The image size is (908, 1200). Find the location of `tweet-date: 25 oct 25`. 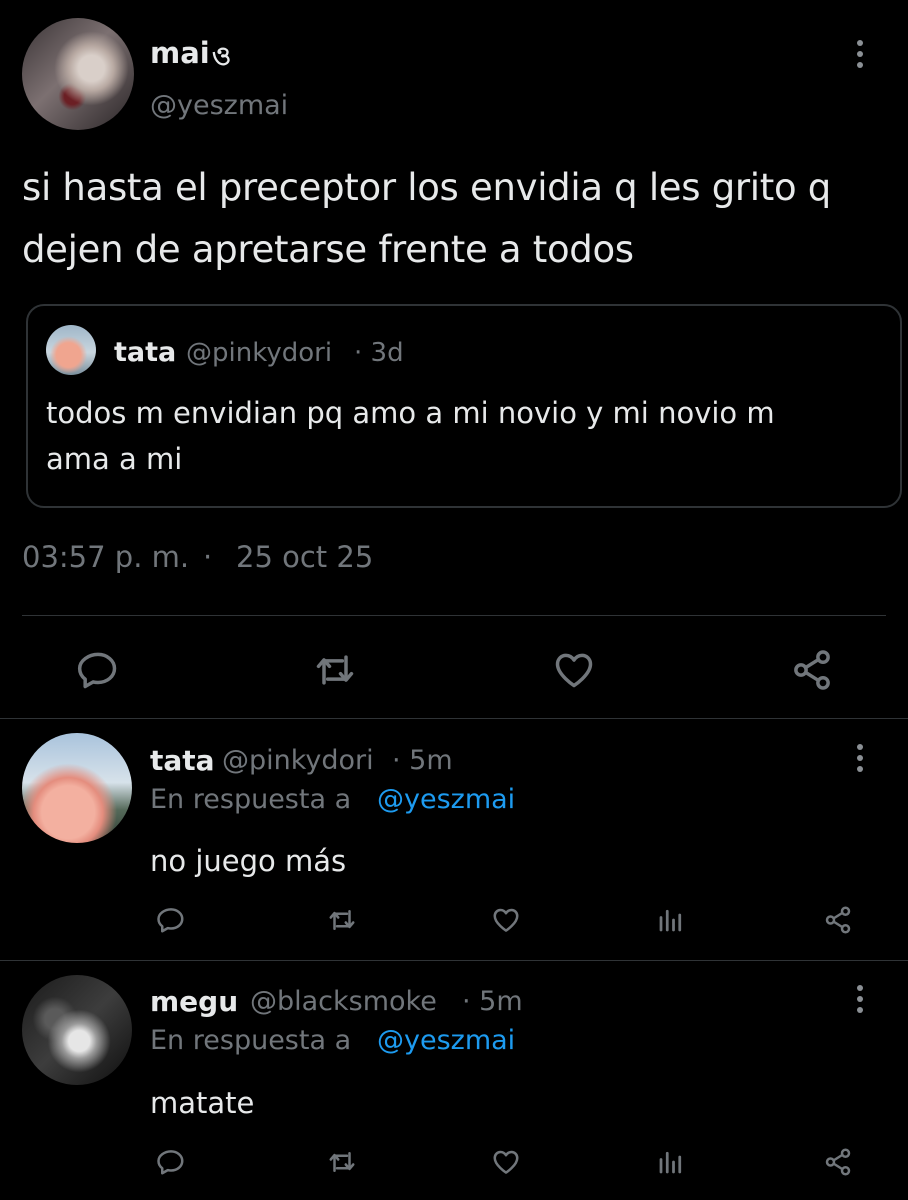

tweet-date: 25 oct 25 is located at coordinates (304, 557).